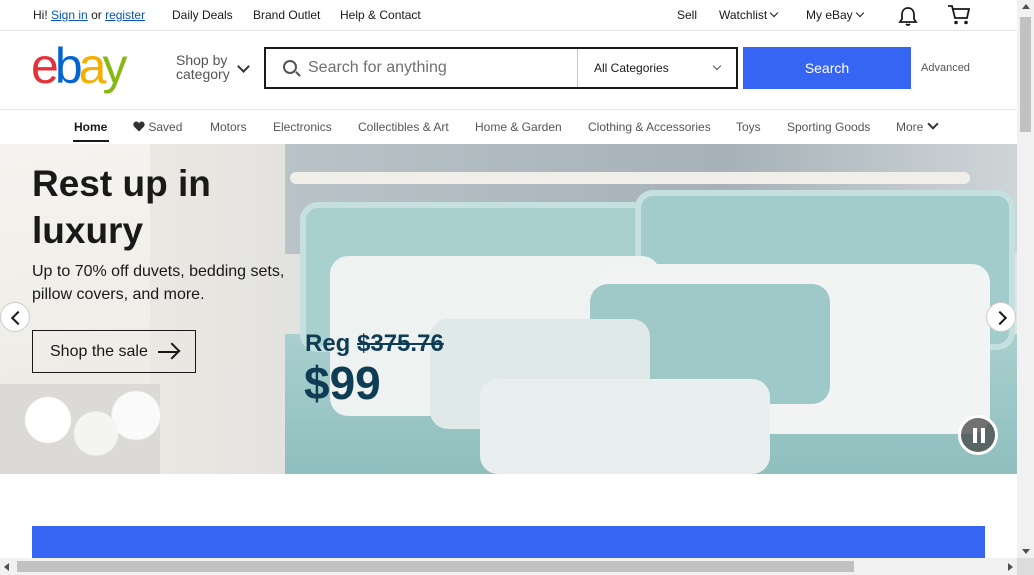  I want to click on carousel-prev-button, so click(15, 317).